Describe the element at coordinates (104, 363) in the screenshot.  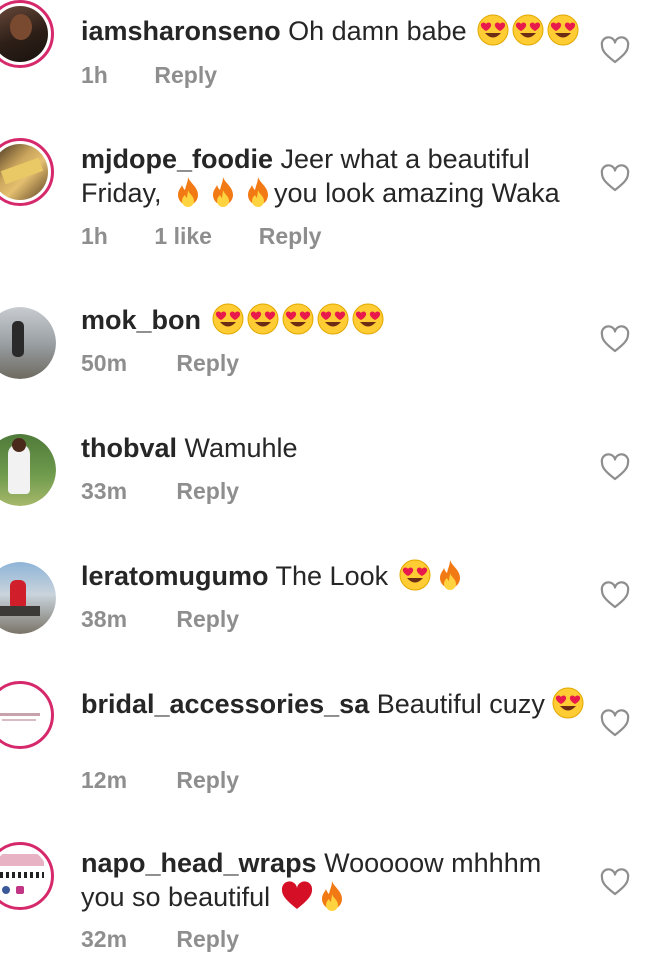
I see `comment-time: 50m` at that location.